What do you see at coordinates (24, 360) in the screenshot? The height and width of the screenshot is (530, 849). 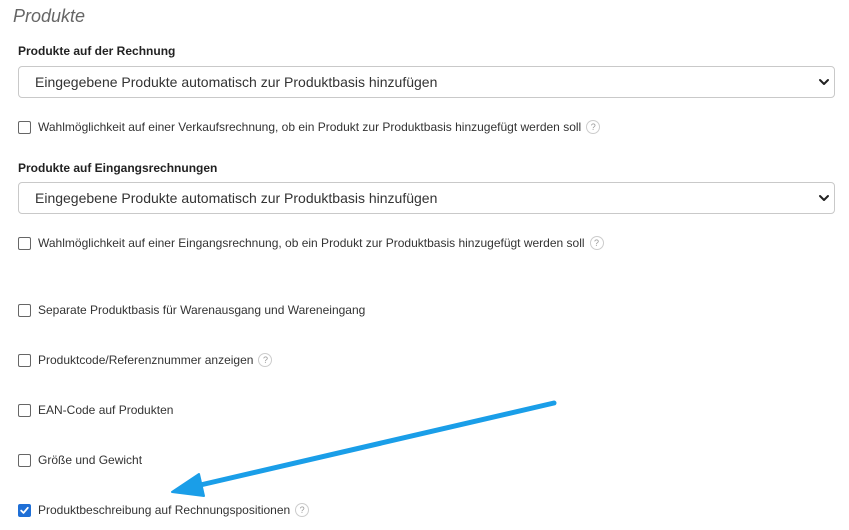 I see `product-code-checkbox` at bounding box center [24, 360].